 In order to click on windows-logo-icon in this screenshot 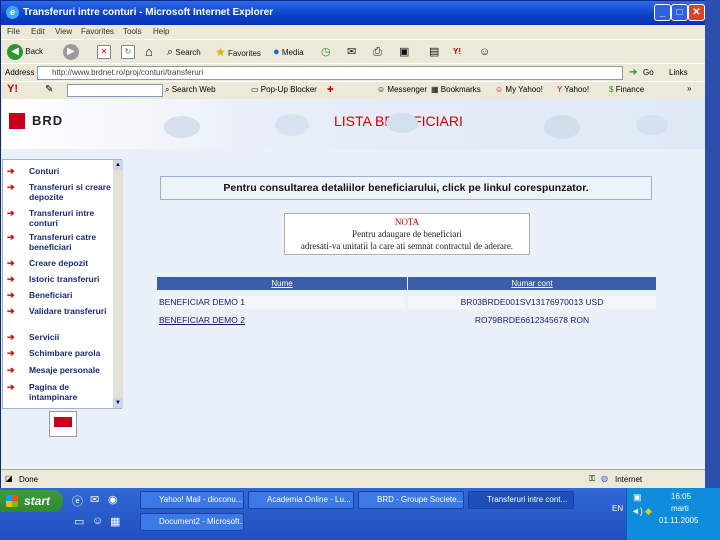, I will do `click(12, 501)`.